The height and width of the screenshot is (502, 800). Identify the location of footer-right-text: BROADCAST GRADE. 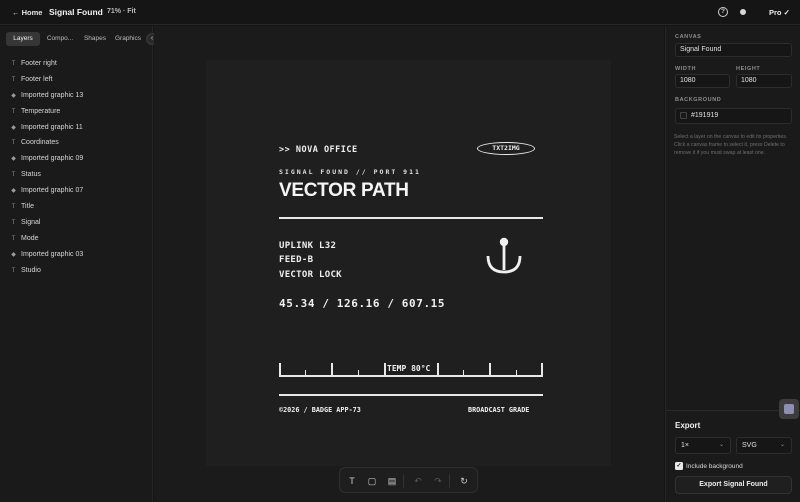
(498, 410).